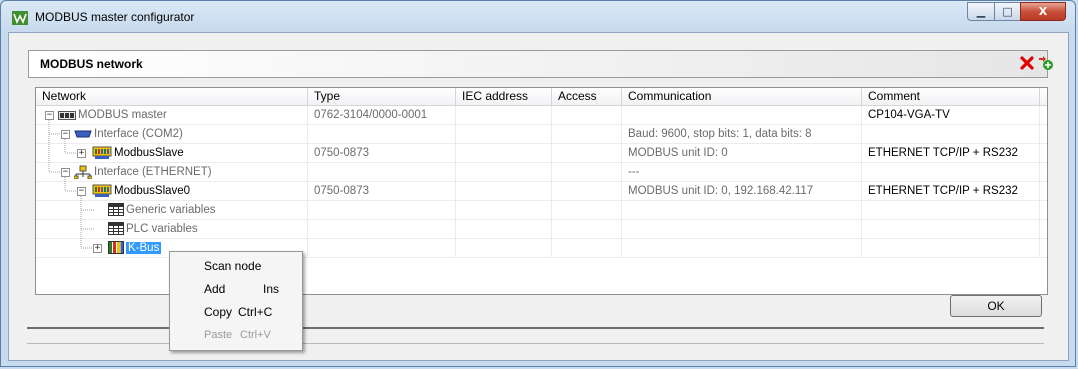  I want to click on column-header-iec-address: IEC address, so click(504, 96).